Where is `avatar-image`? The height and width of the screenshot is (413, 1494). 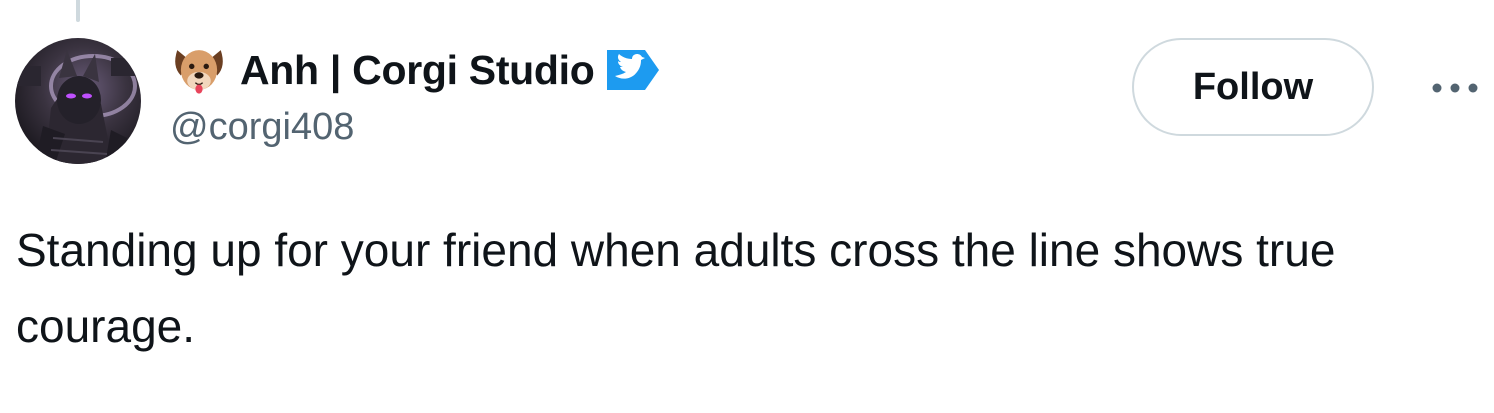
avatar-image is located at coordinates (78, 101).